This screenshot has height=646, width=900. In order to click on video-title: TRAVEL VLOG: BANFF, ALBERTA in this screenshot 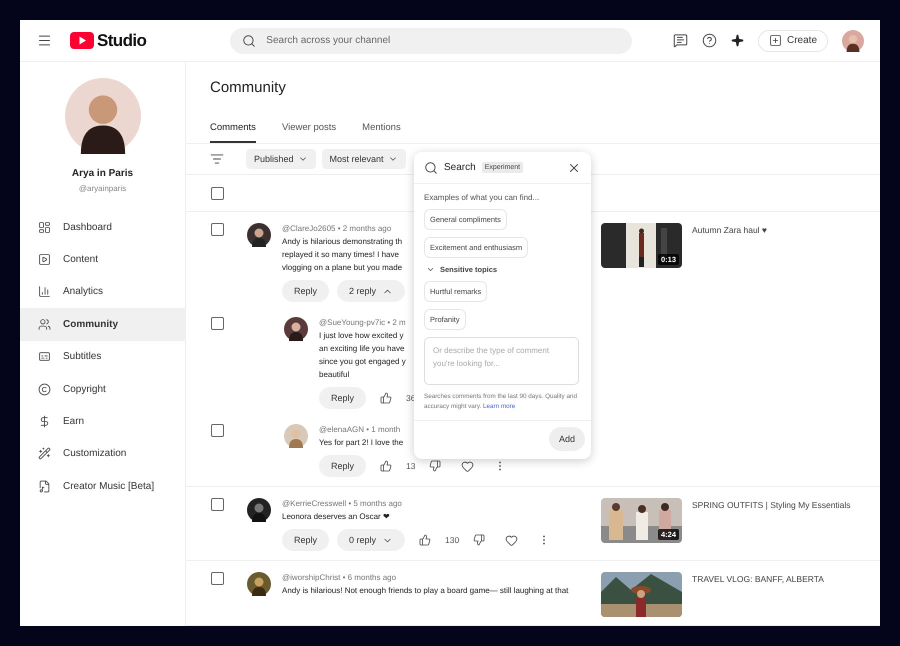, I will do `click(758, 578)`.